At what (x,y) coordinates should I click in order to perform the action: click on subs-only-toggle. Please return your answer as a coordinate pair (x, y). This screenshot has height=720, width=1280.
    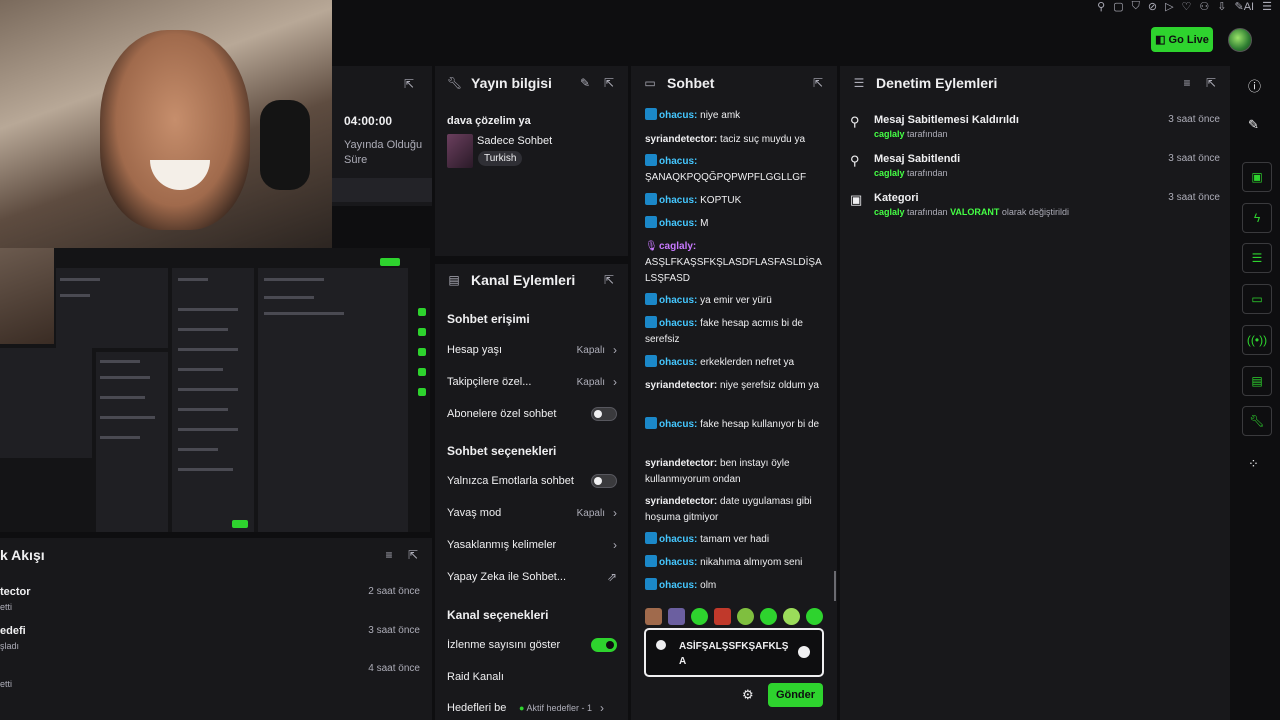
    Looking at the image, I should click on (604, 414).